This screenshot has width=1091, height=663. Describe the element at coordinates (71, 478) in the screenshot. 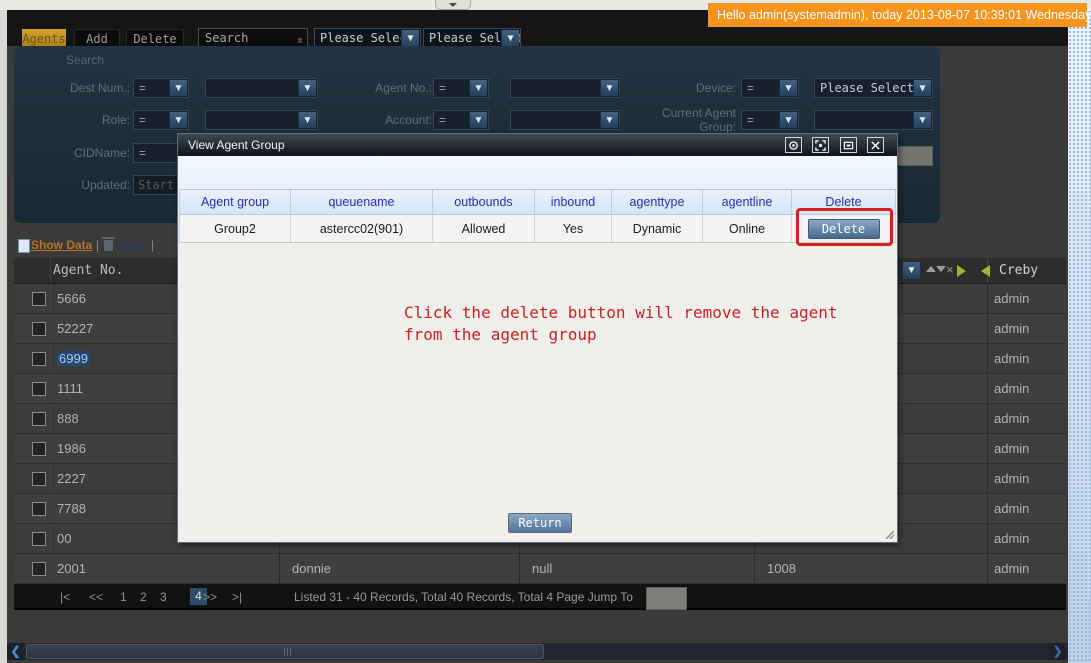

I see `cell-agent-no: 2227` at that location.